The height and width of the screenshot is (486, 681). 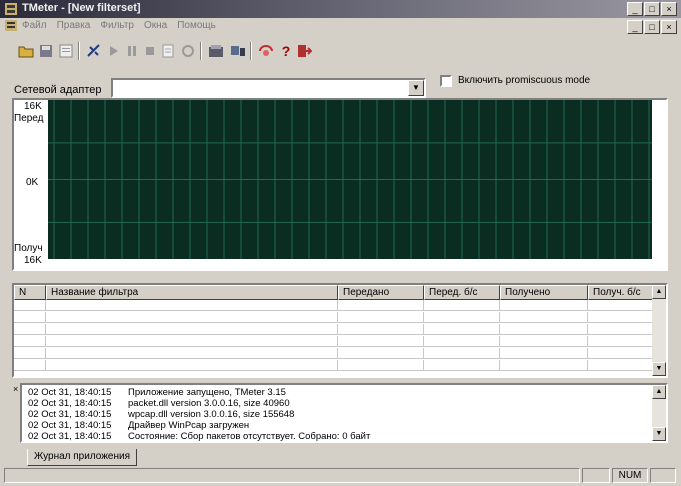 What do you see at coordinates (635, 9) in the screenshot?
I see `minimize-button: _` at bounding box center [635, 9].